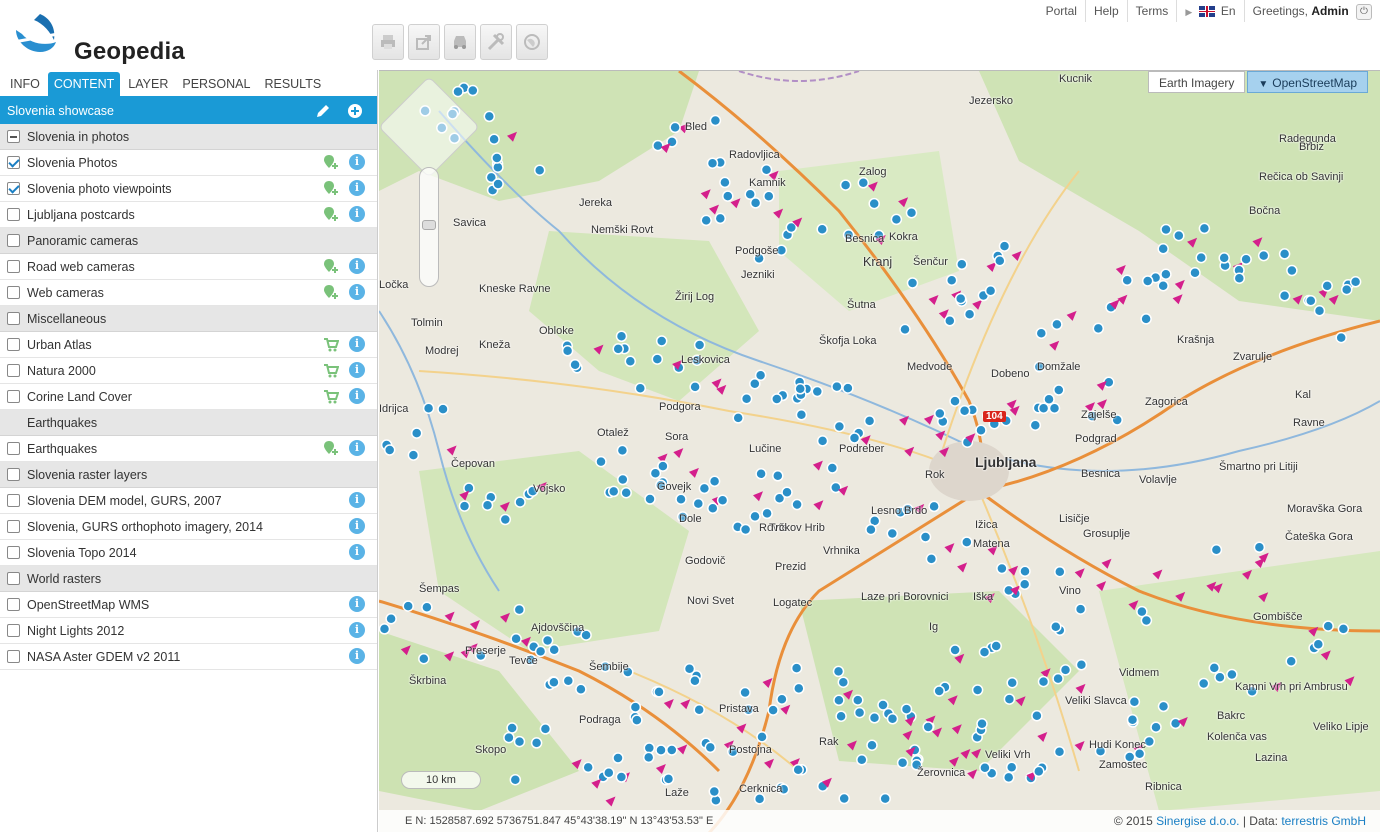 The height and width of the screenshot is (832, 1380). What do you see at coordinates (188, 579) in the screenshot?
I see `group-row: World rasters` at bounding box center [188, 579].